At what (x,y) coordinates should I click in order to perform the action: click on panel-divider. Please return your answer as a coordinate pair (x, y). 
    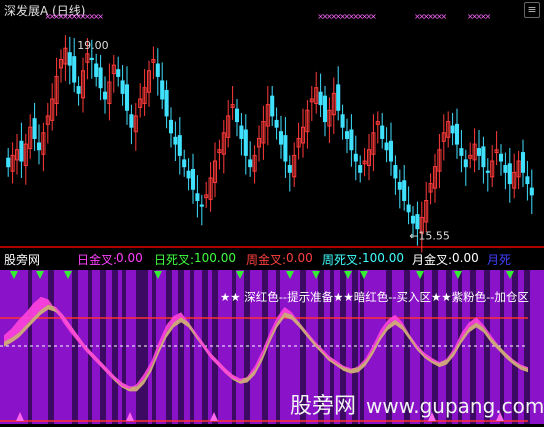
    Looking at the image, I should click on (272, 247).